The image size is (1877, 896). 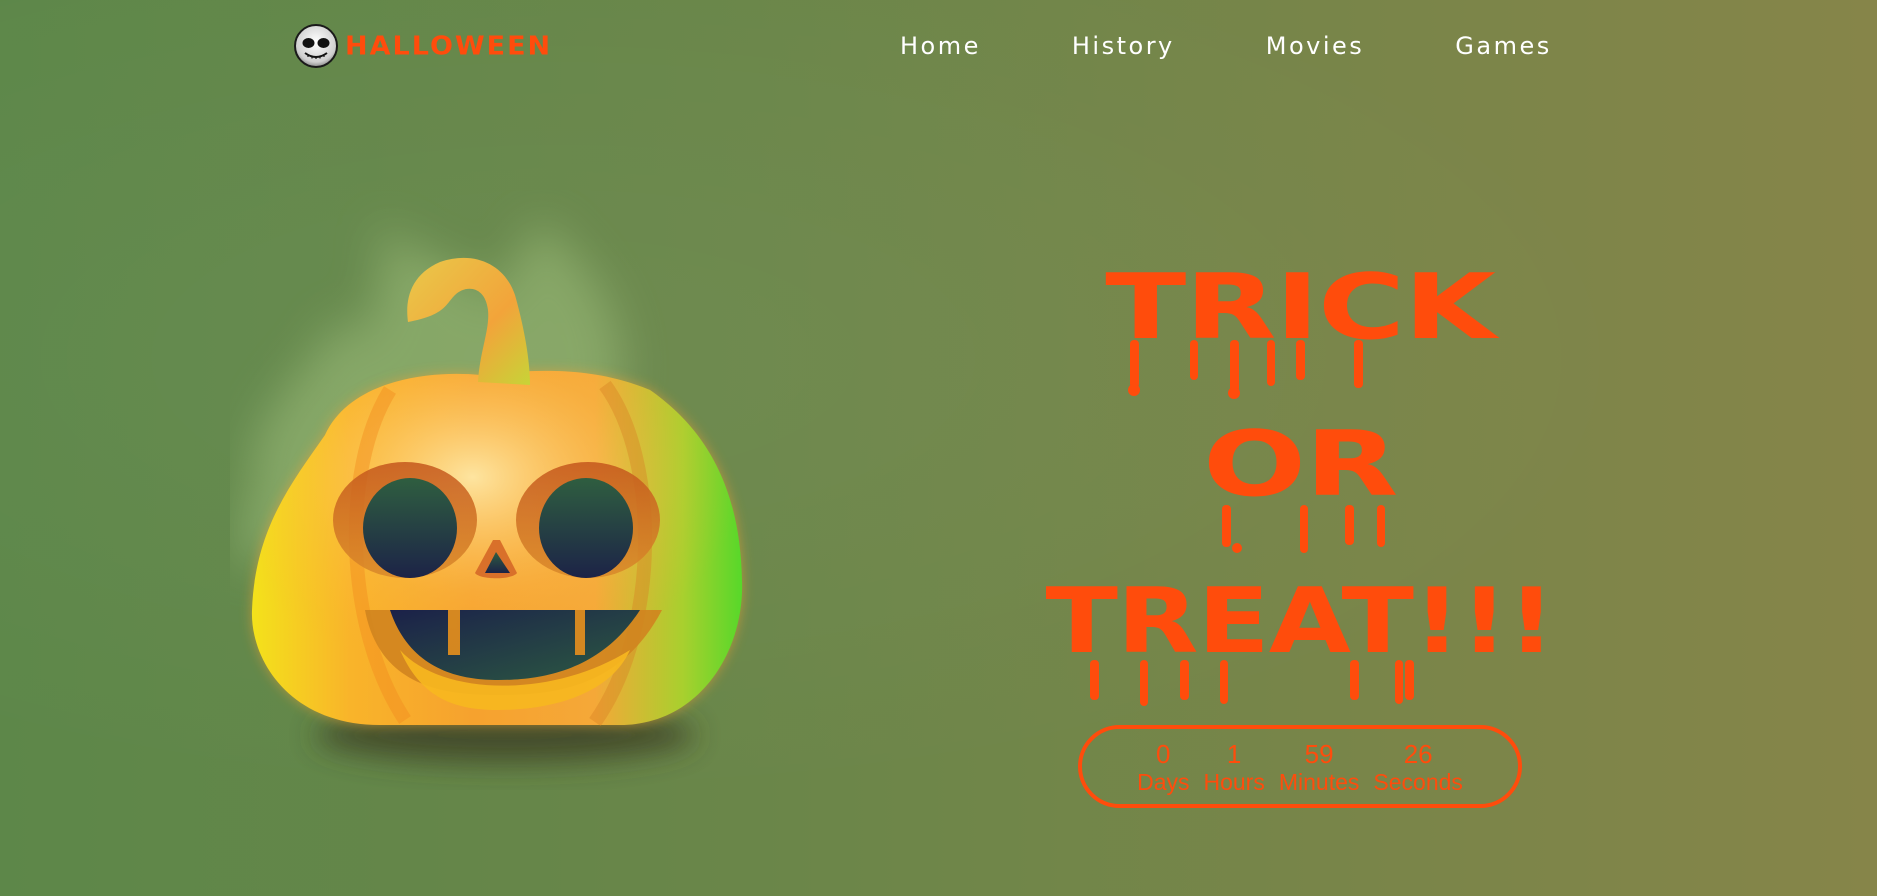 I want to click on countdown-seconds-label: Seconds, so click(x=1418, y=781).